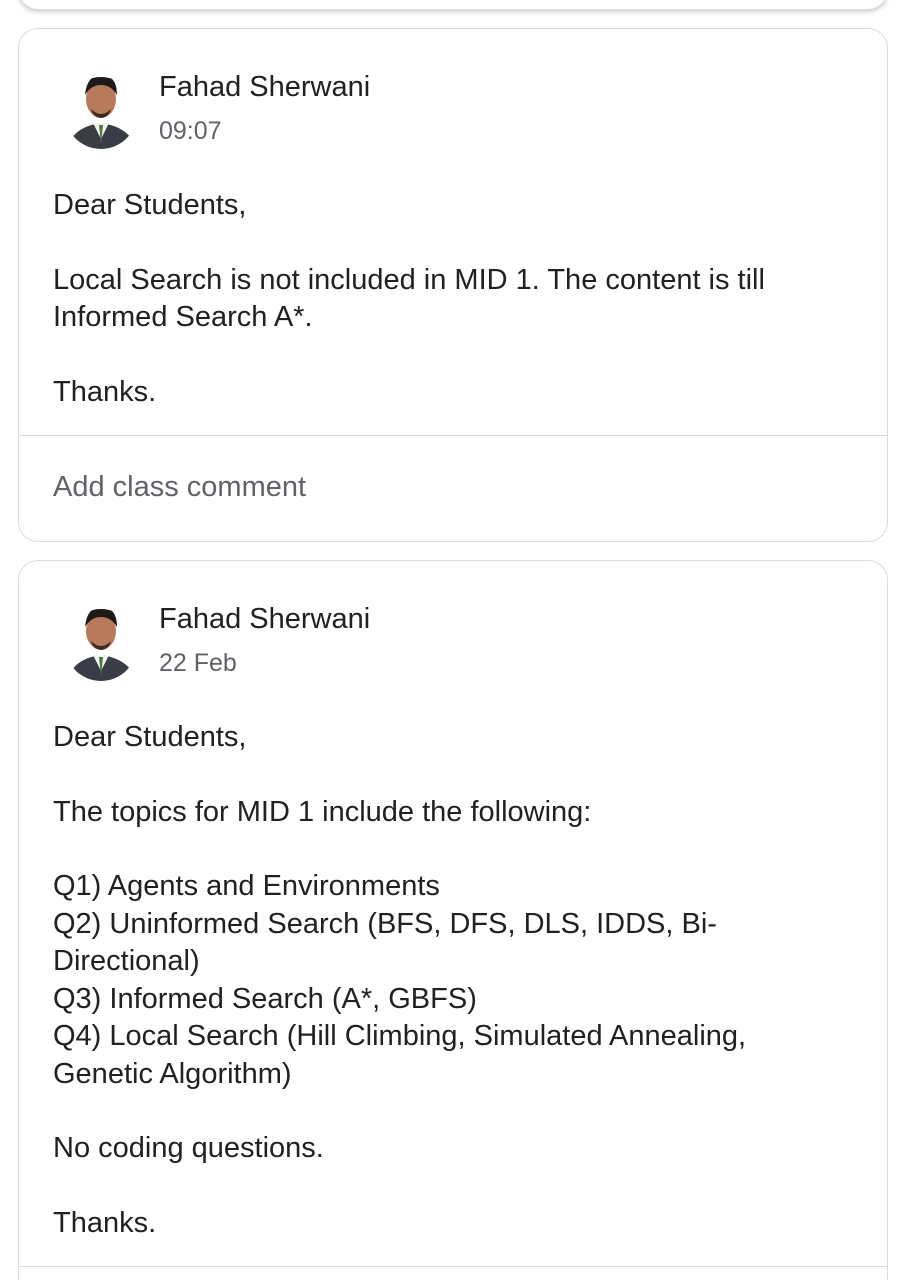  What do you see at coordinates (453, 1266) in the screenshot?
I see `comment-divider` at bounding box center [453, 1266].